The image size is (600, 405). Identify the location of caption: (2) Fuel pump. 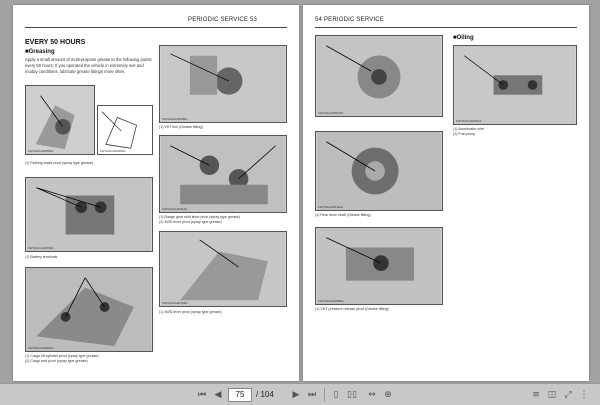
(464, 134).